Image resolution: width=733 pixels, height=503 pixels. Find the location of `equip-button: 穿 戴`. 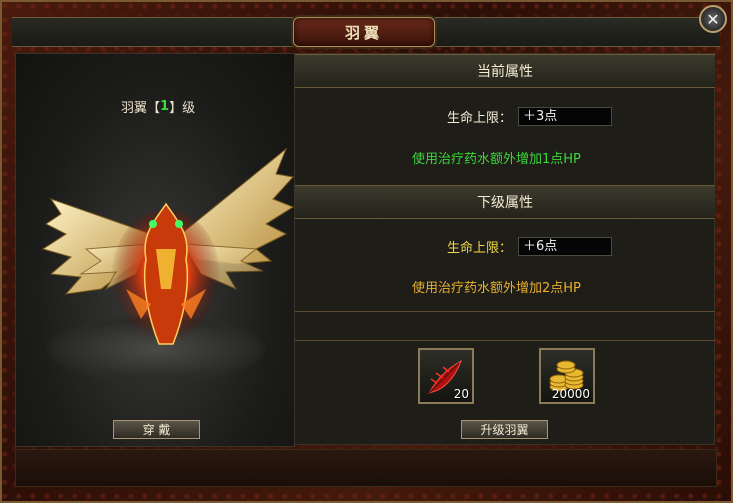

equip-button: 穿 戴 is located at coordinates (156, 429).